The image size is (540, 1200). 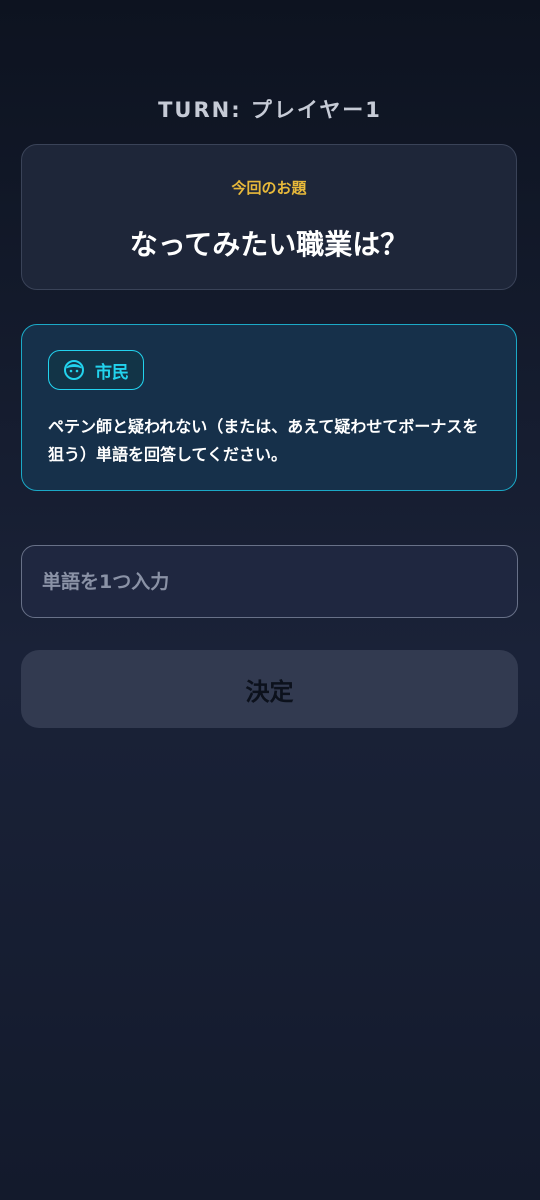 I want to click on topic-caption: 今回のお題, so click(x=269, y=188).